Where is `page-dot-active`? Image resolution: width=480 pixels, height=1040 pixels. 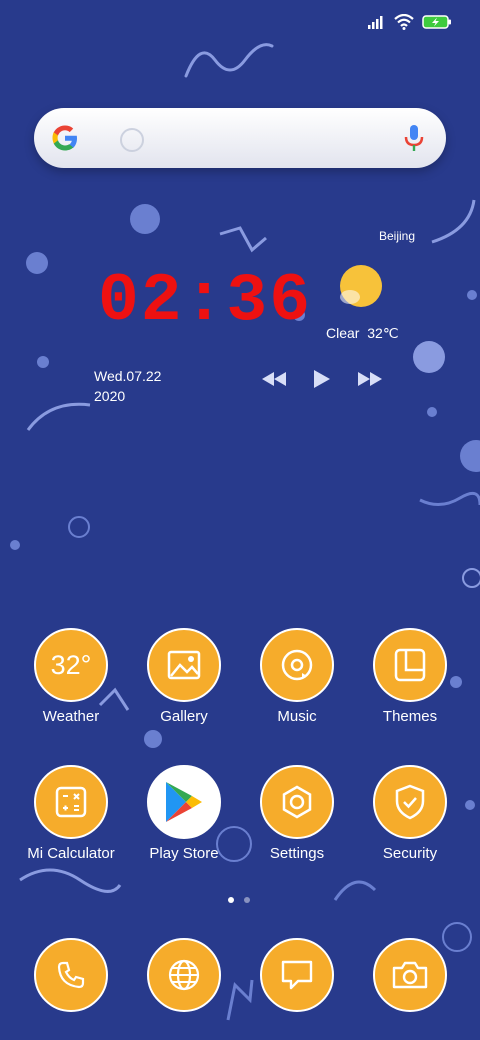
page-dot-active is located at coordinates (231, 900).